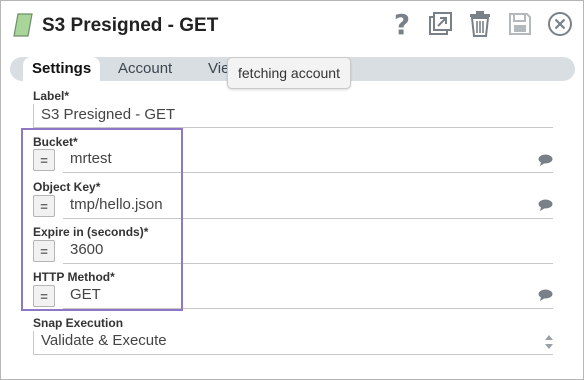 This screenshot has width=584, height=380. What do you see at coordinates (289, 73) in the screenshot?
I see `tooltip: fetching account` at bounding box center [289, 73].